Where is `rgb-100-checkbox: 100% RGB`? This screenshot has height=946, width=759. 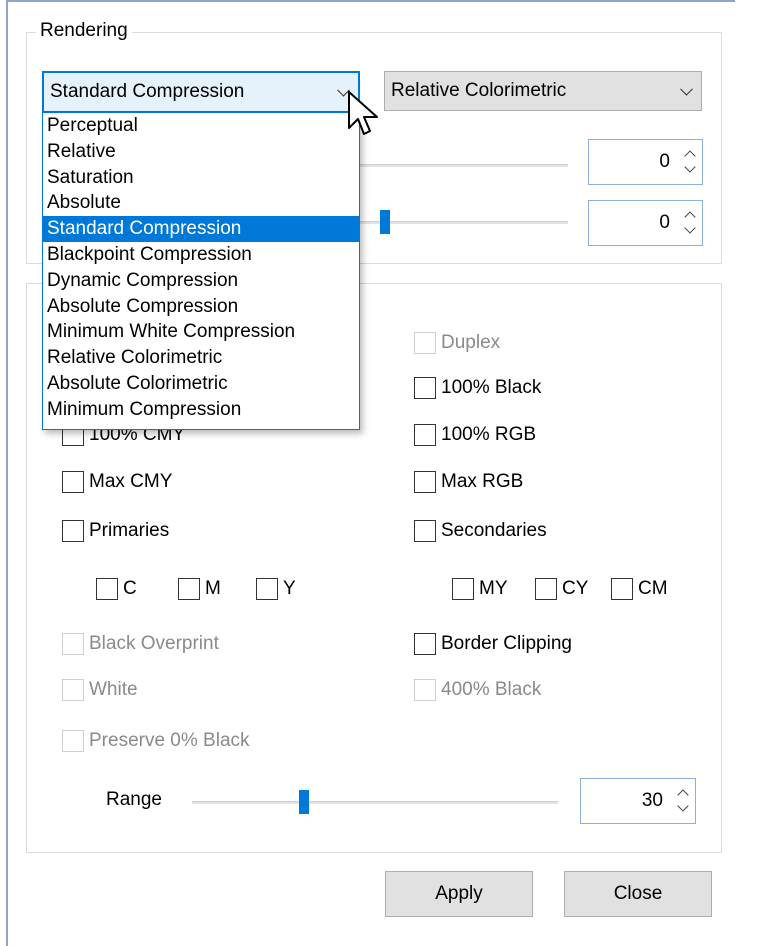 rgb-100-checkbox: 100% RGB is located at coordinates (475, 435).